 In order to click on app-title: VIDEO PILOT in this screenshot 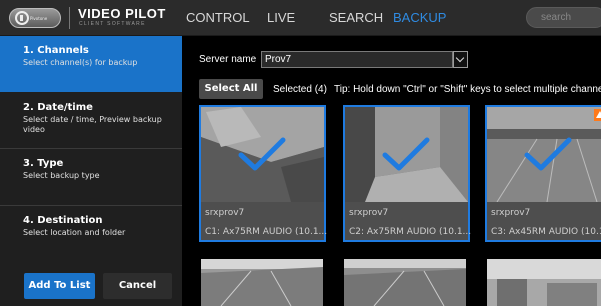, I will do `click(122, 13)`.